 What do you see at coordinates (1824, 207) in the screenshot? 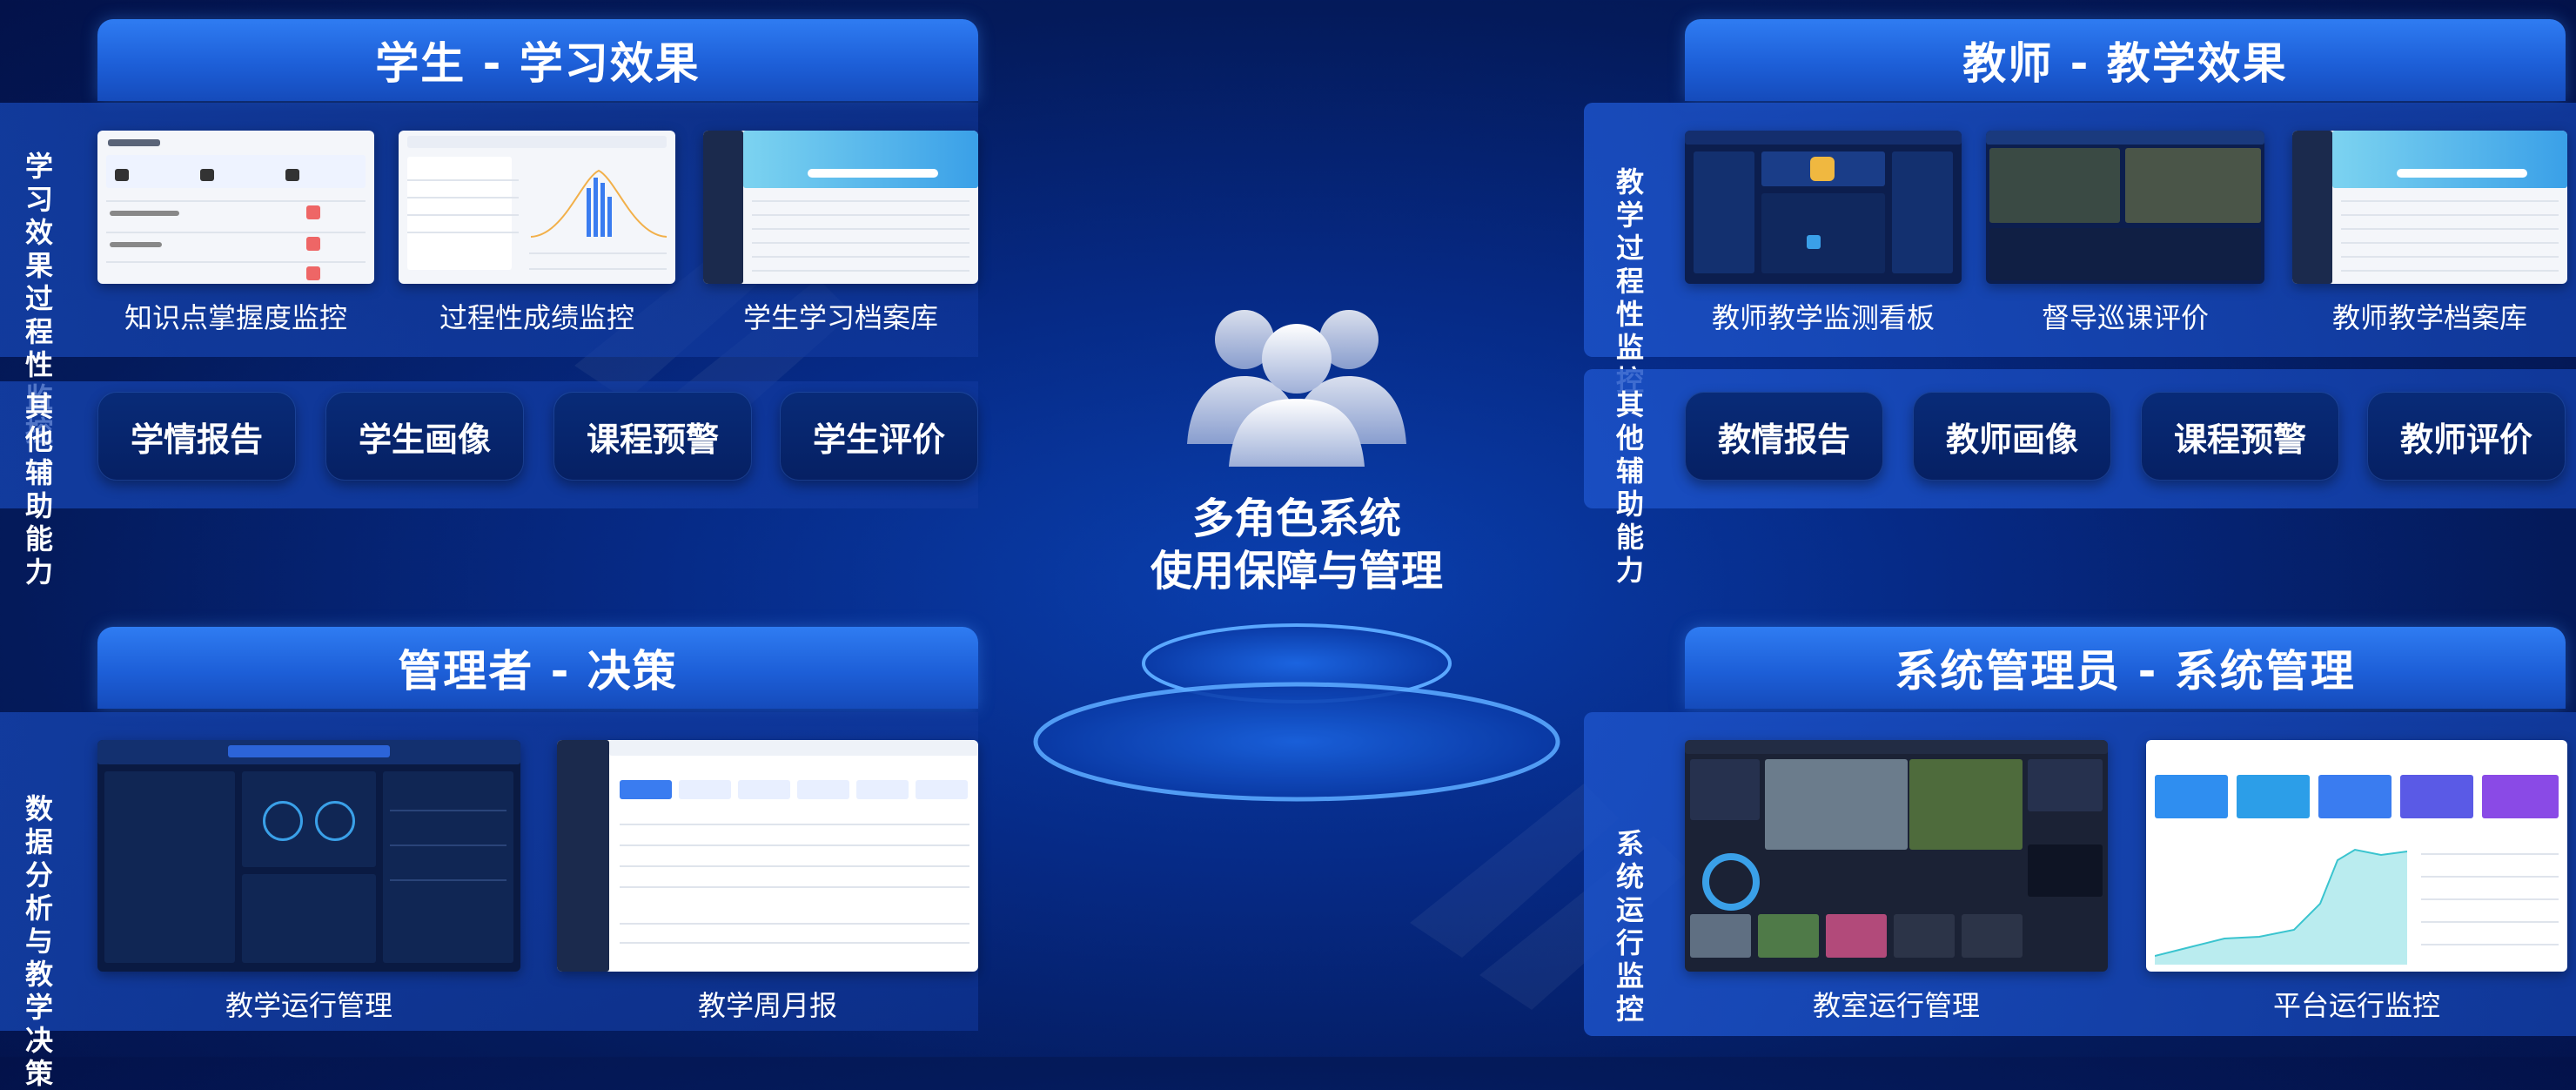
I see `teacher-dashboard-thumbnail` at bounding box center [1824, 207].